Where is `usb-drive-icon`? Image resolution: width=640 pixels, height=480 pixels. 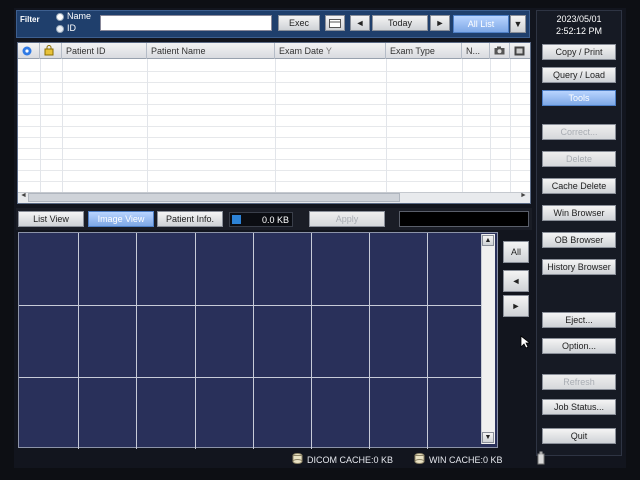
usb-drive-icon is located at coordinates (541, 458).